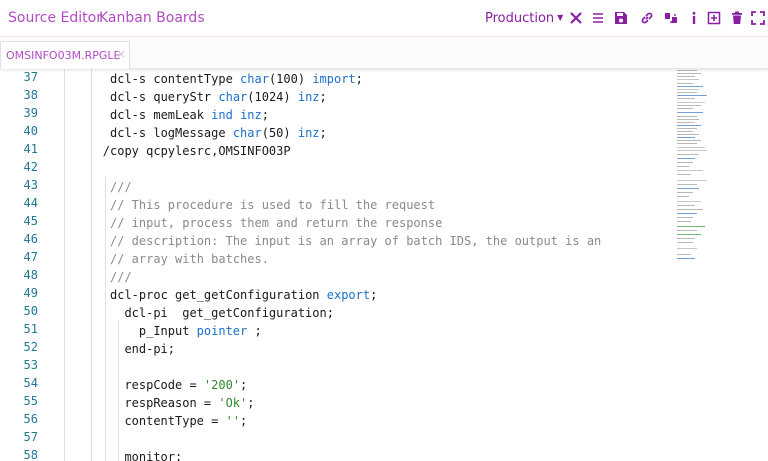 The height and width of the screenshot is (461, 768). What do you see at coordinates (222, 385) in the screenshot?
I see `code-token: '200'` at bounding box center [222, 385].